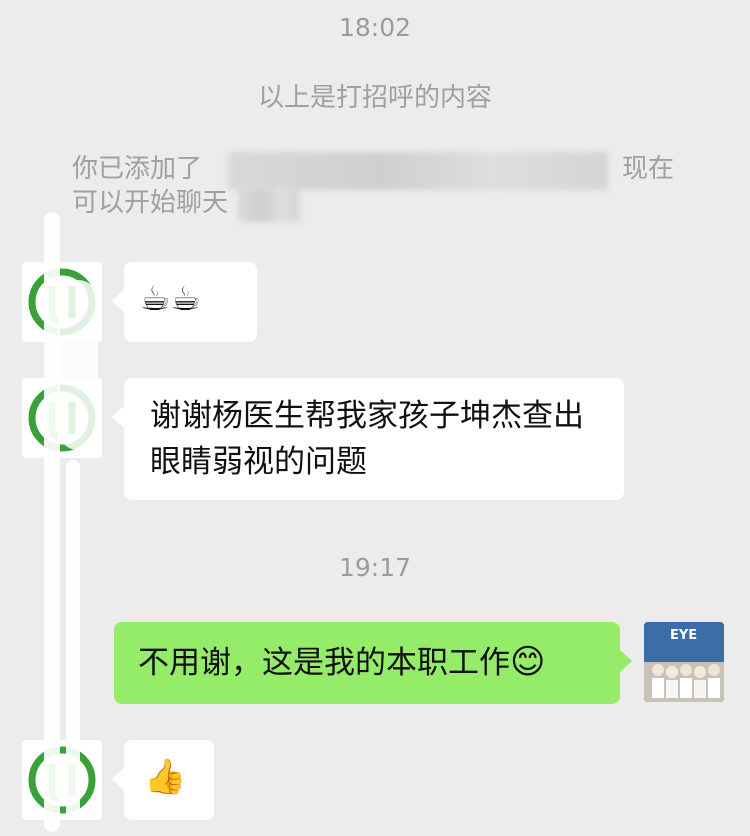 The image size is (750, 836). Describe the element at coordinates (150, 203) in the screenshot. I see `added-note-line2: 可以开始聊天` at that location.